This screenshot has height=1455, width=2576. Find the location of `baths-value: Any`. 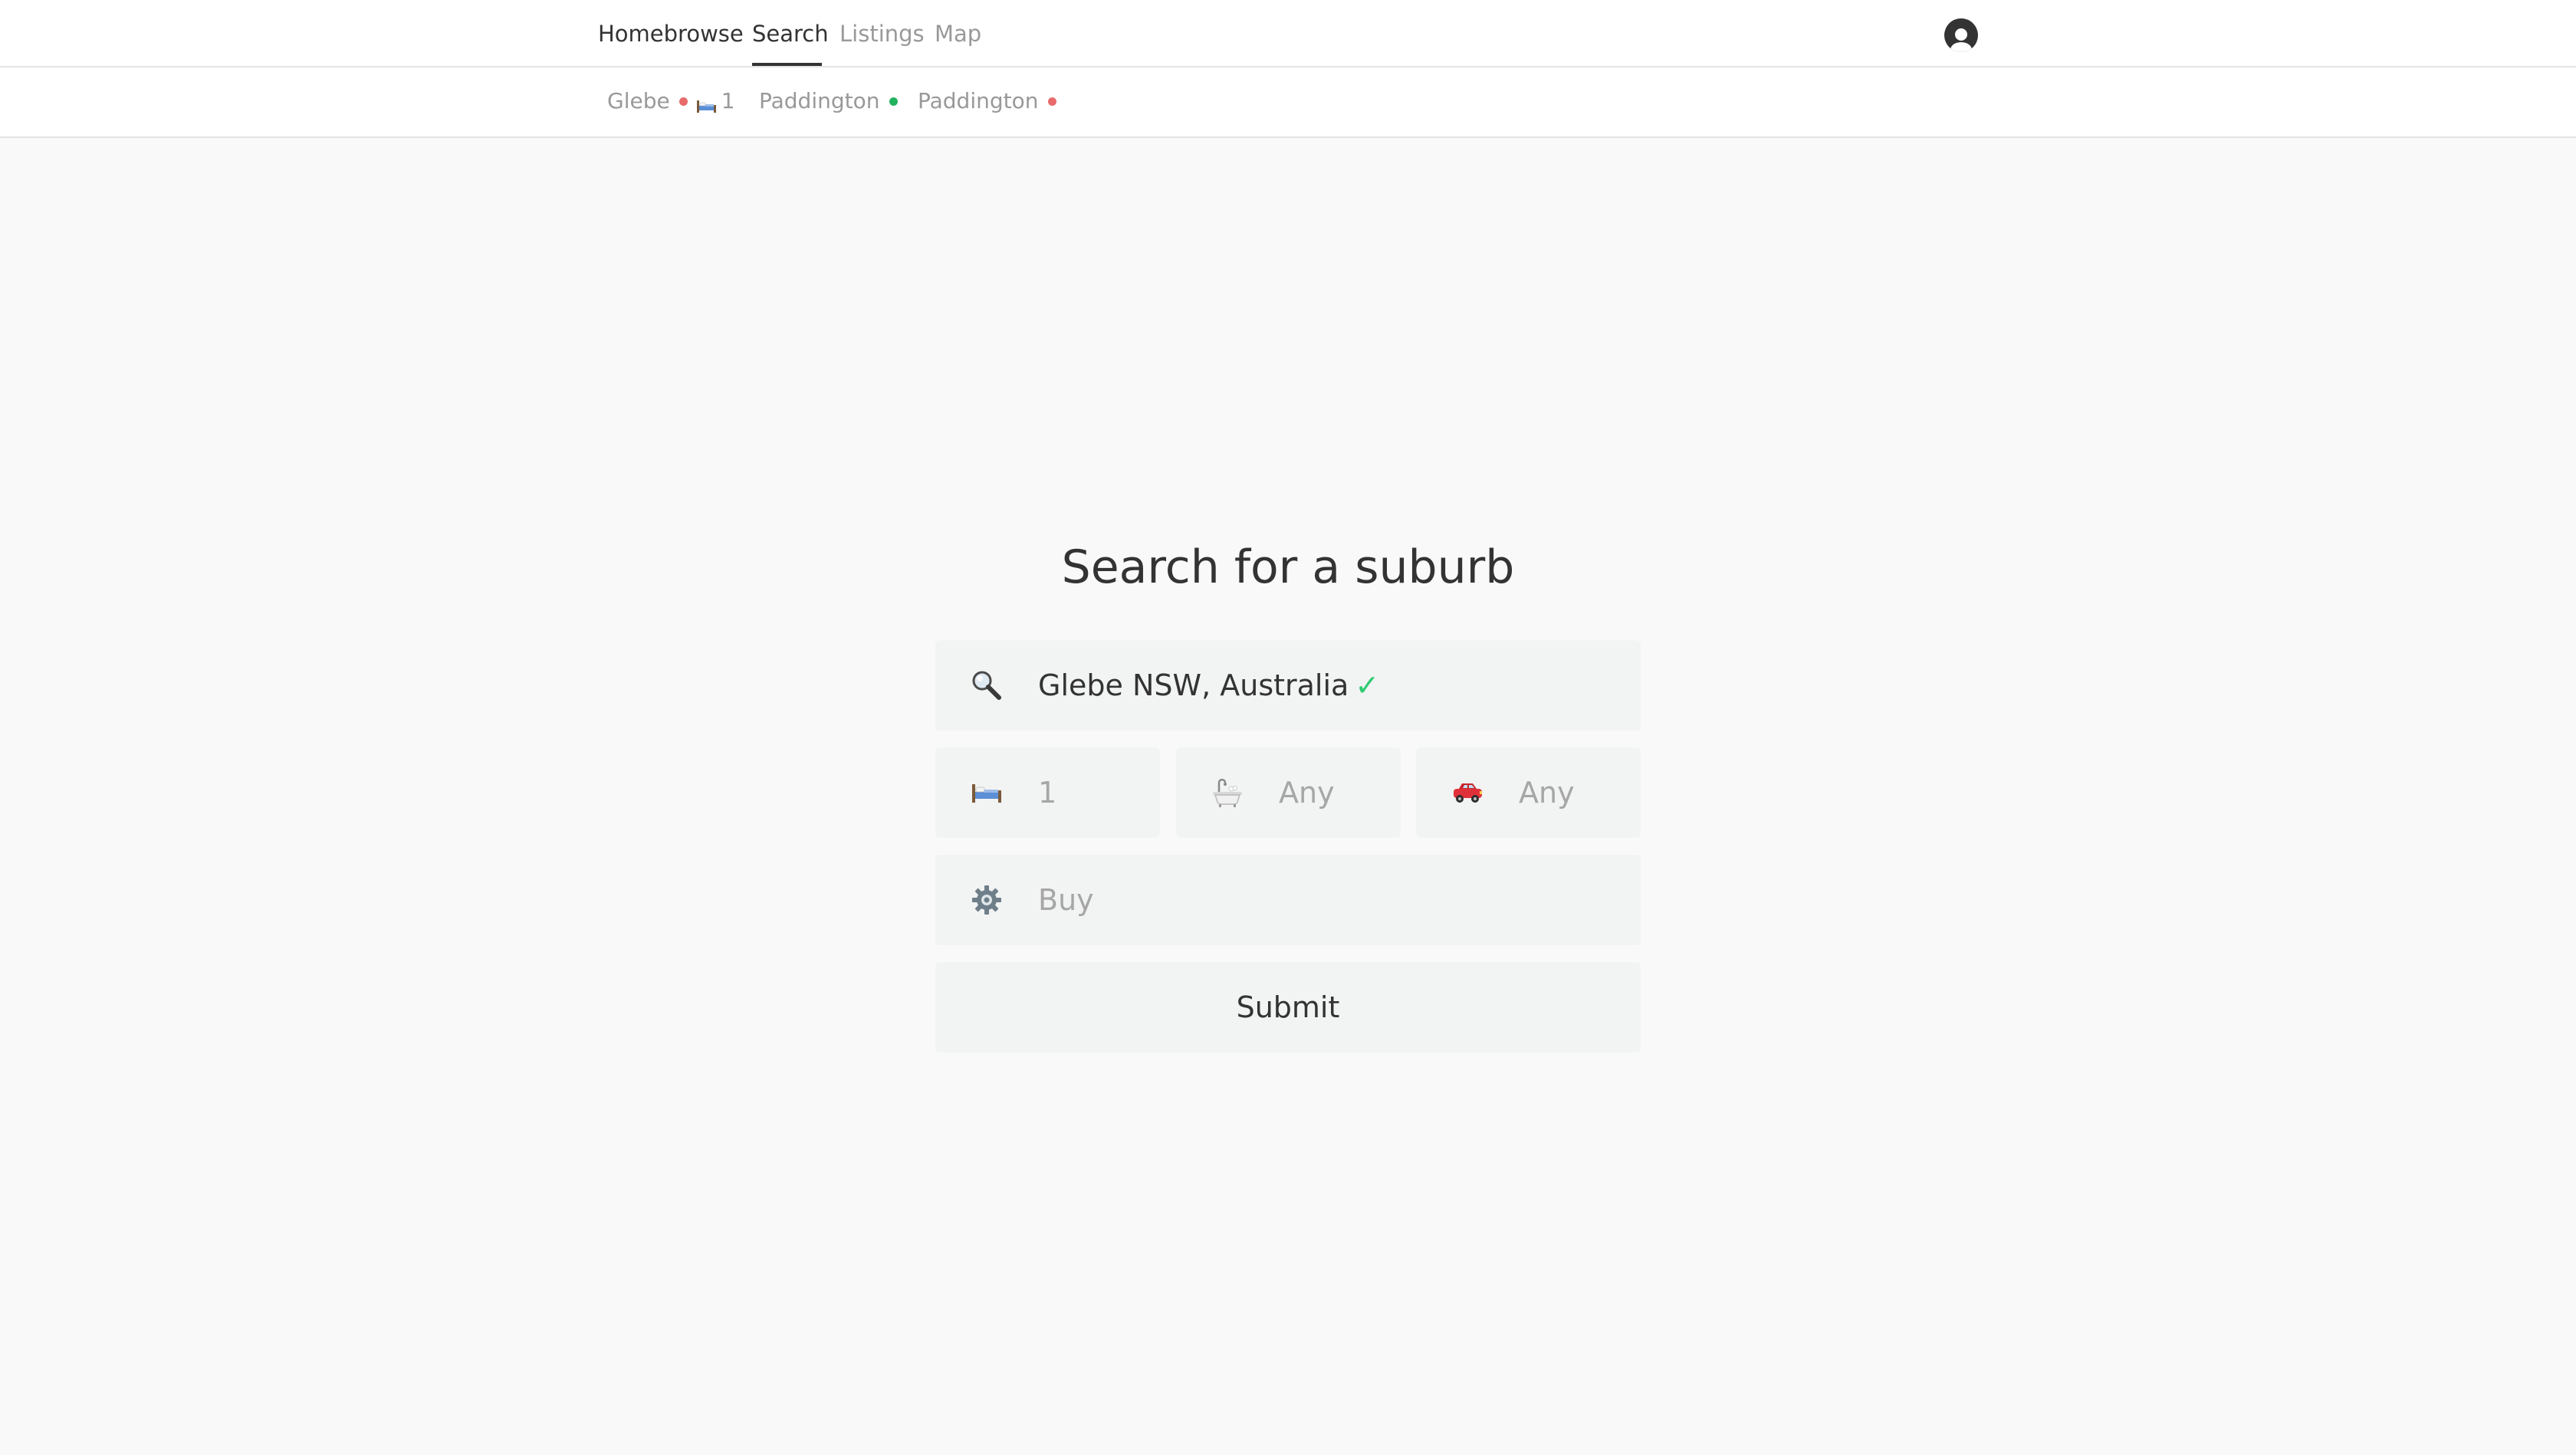

baths-value: Any is located at coordinates (1307, 793).